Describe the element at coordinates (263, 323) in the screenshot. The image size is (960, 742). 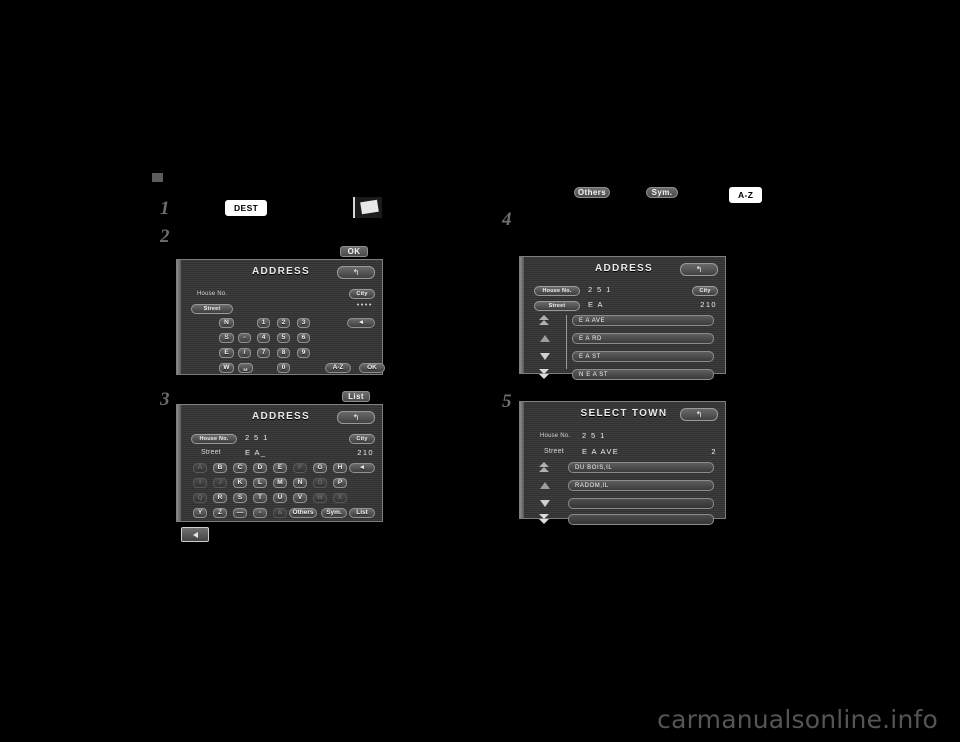
I see `key-1: 1` at that location.